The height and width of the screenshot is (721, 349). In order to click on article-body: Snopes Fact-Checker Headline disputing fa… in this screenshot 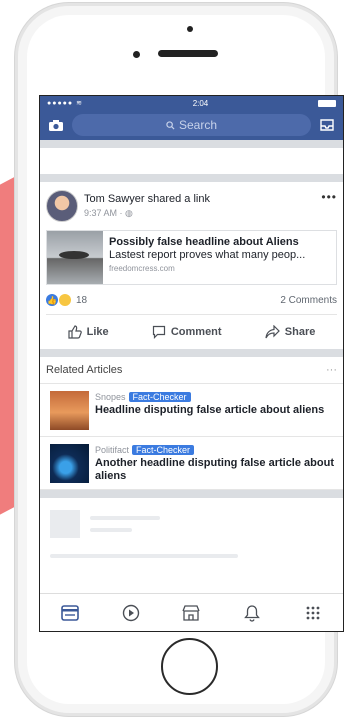, I will do `click(209, 410)`.